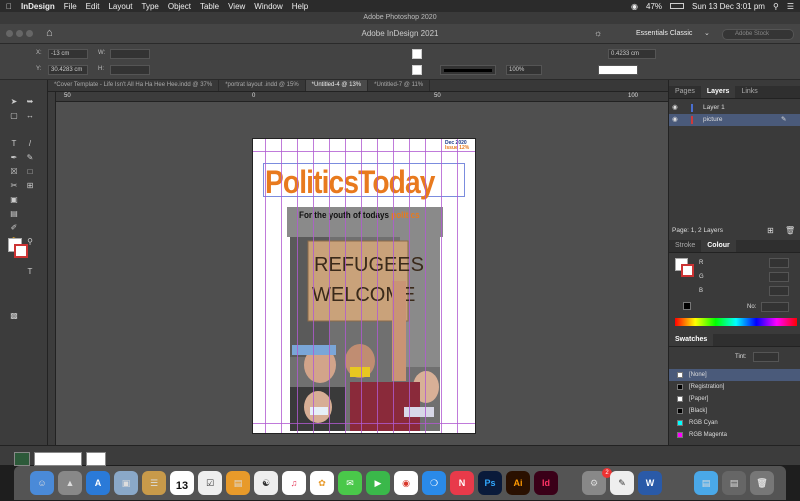 This screenshot has width=800, height=501. Describe the element at coordinates (154, 483) in the screenshot. I see `notes-icon: ☰` at that location.